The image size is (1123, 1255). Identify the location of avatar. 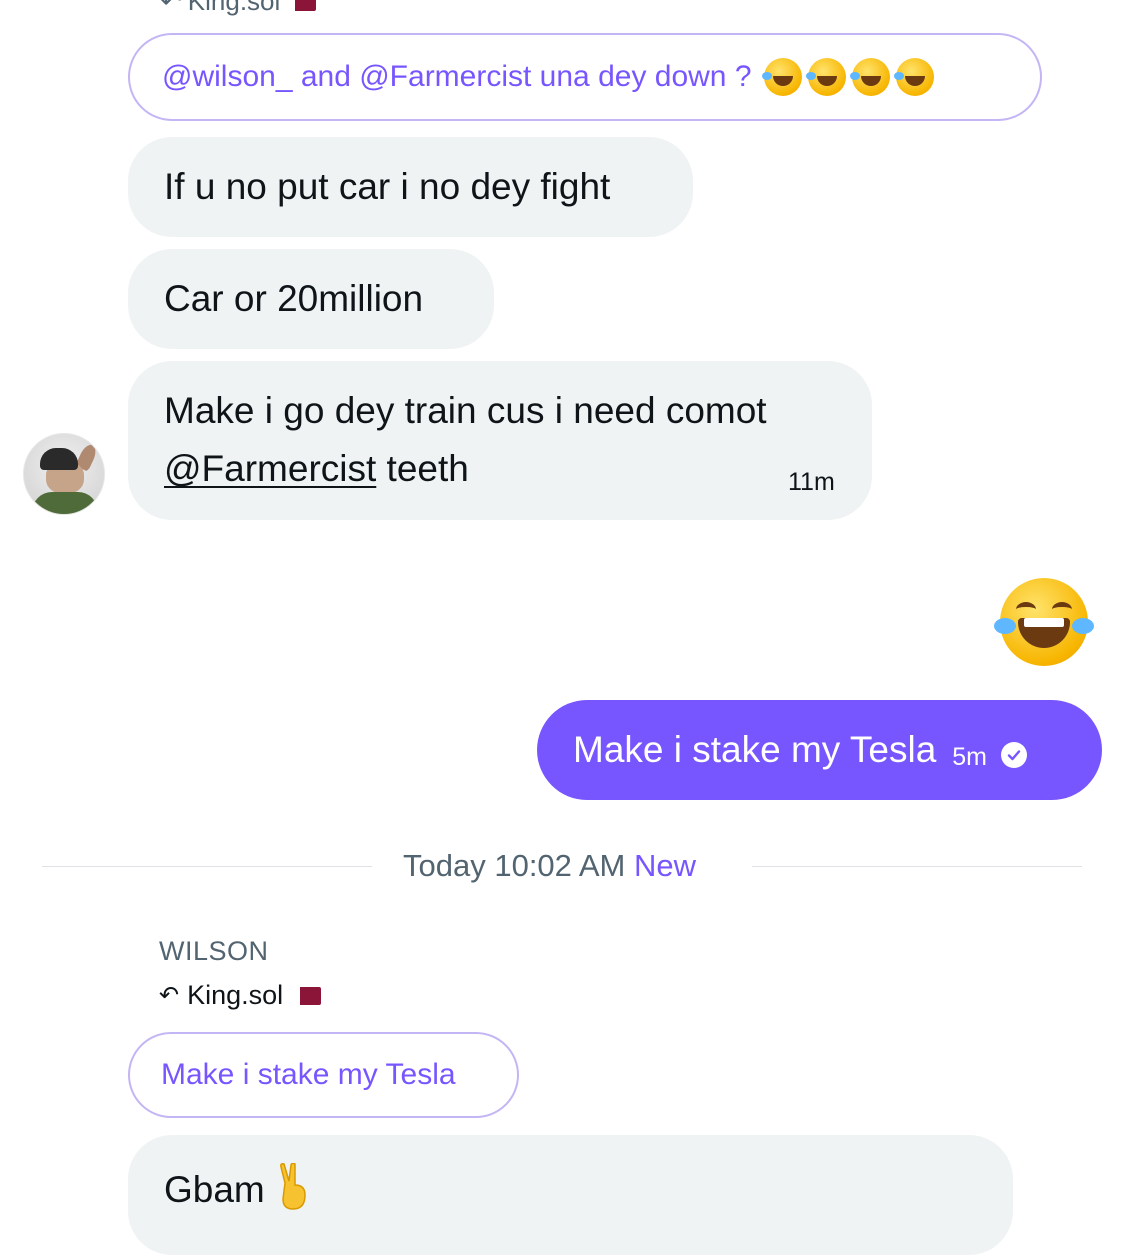
(64, 474).